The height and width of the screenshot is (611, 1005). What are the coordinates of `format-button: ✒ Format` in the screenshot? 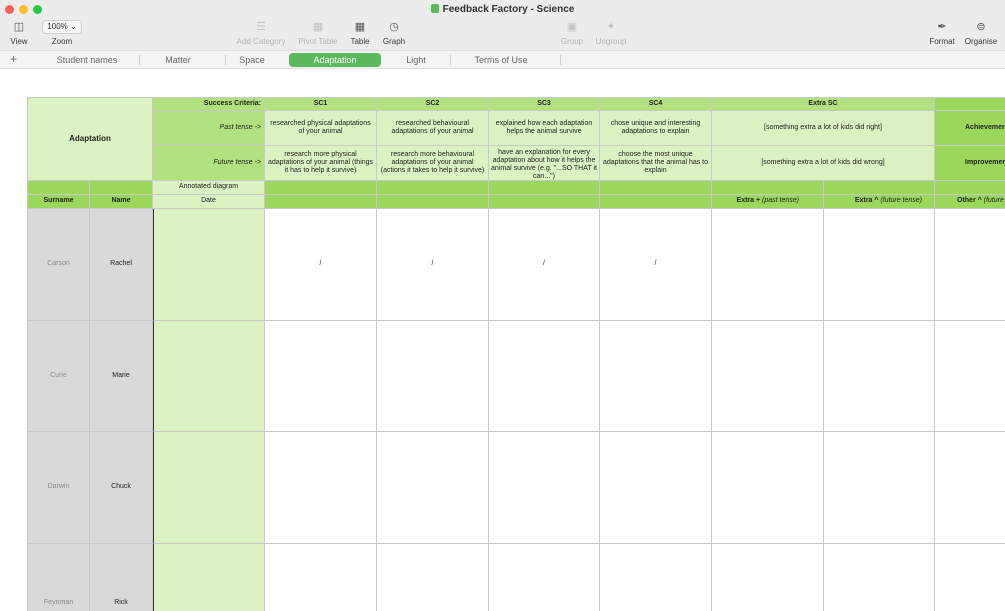 It's located at (942, 33).